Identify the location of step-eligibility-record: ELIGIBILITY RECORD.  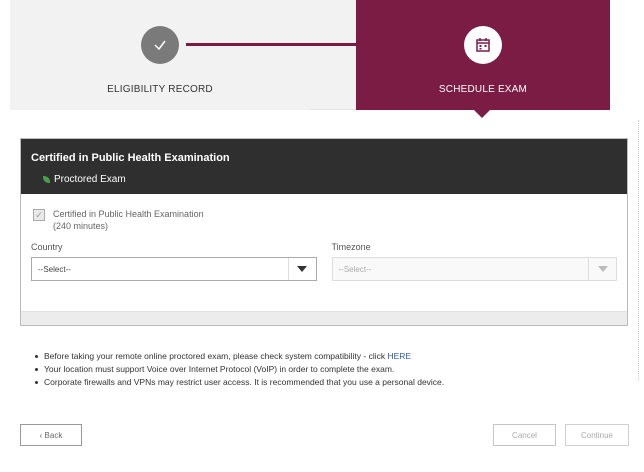
(160, 55).